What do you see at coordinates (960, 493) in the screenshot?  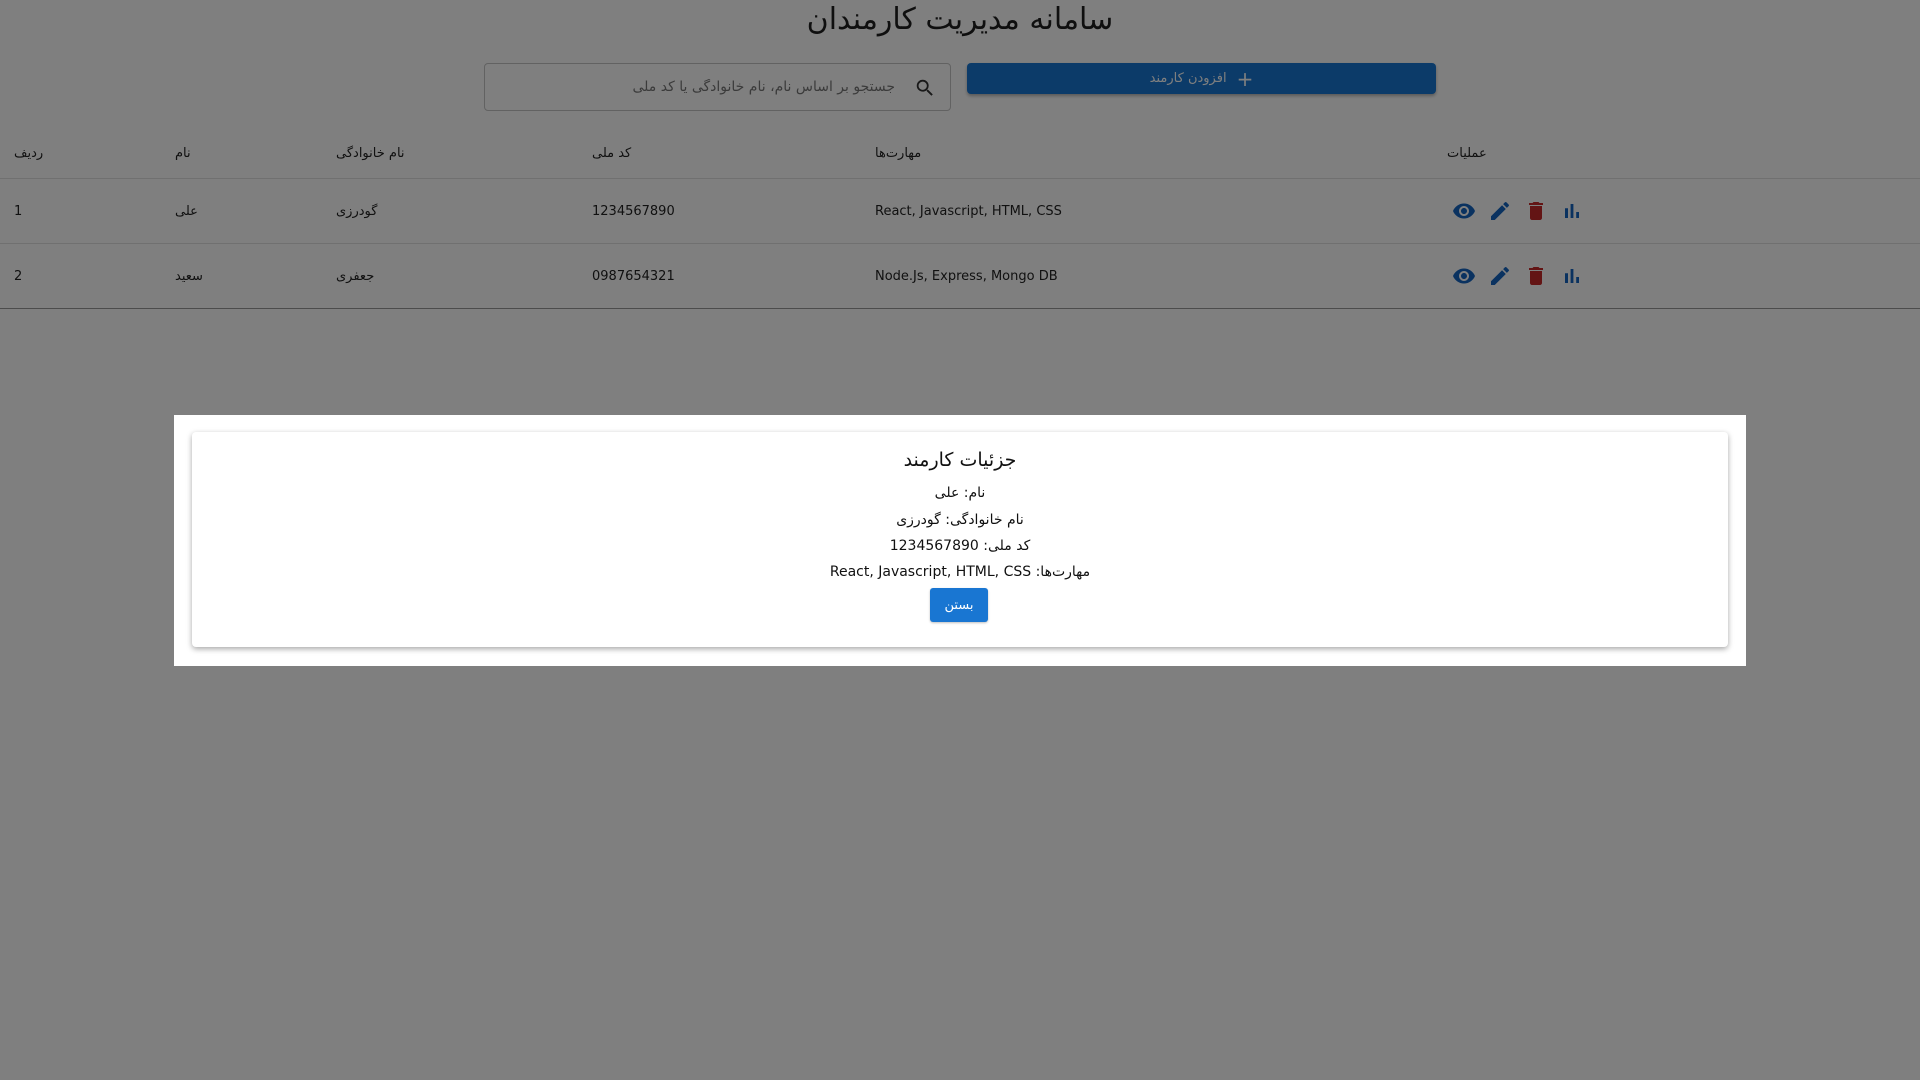 I see `detail-name: نام: علی` at bounding box center [960, 493].